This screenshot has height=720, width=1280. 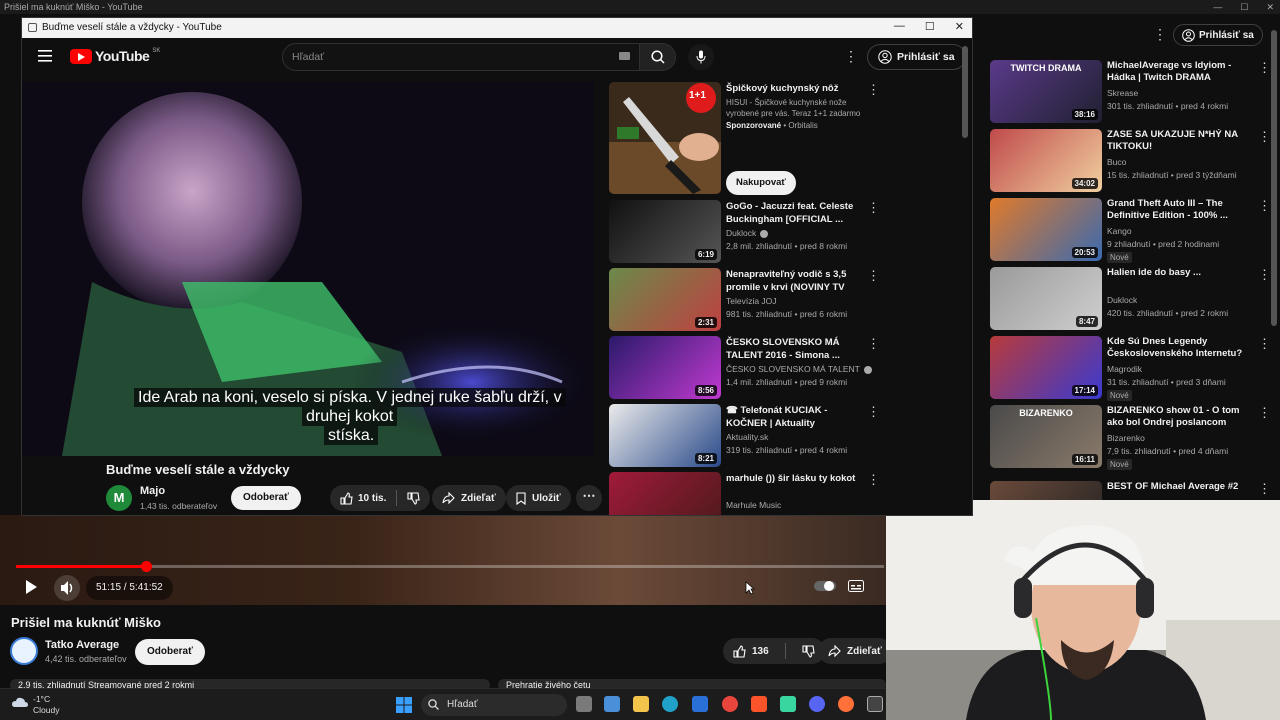 What do you see at coordinates (494, 705) in the screenshot?
I see `taskbar-search: Hľadať` at bounding box center [494, 705].